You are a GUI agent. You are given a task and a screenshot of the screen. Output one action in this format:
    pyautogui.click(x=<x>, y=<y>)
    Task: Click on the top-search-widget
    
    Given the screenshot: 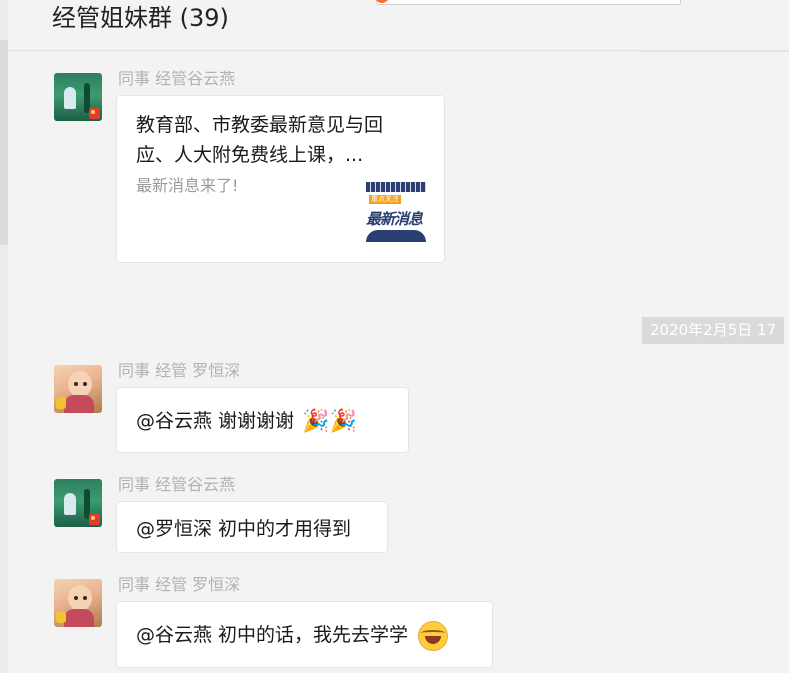 What is the action you would take?
    pyautogui.click(x=528, y=2)
    